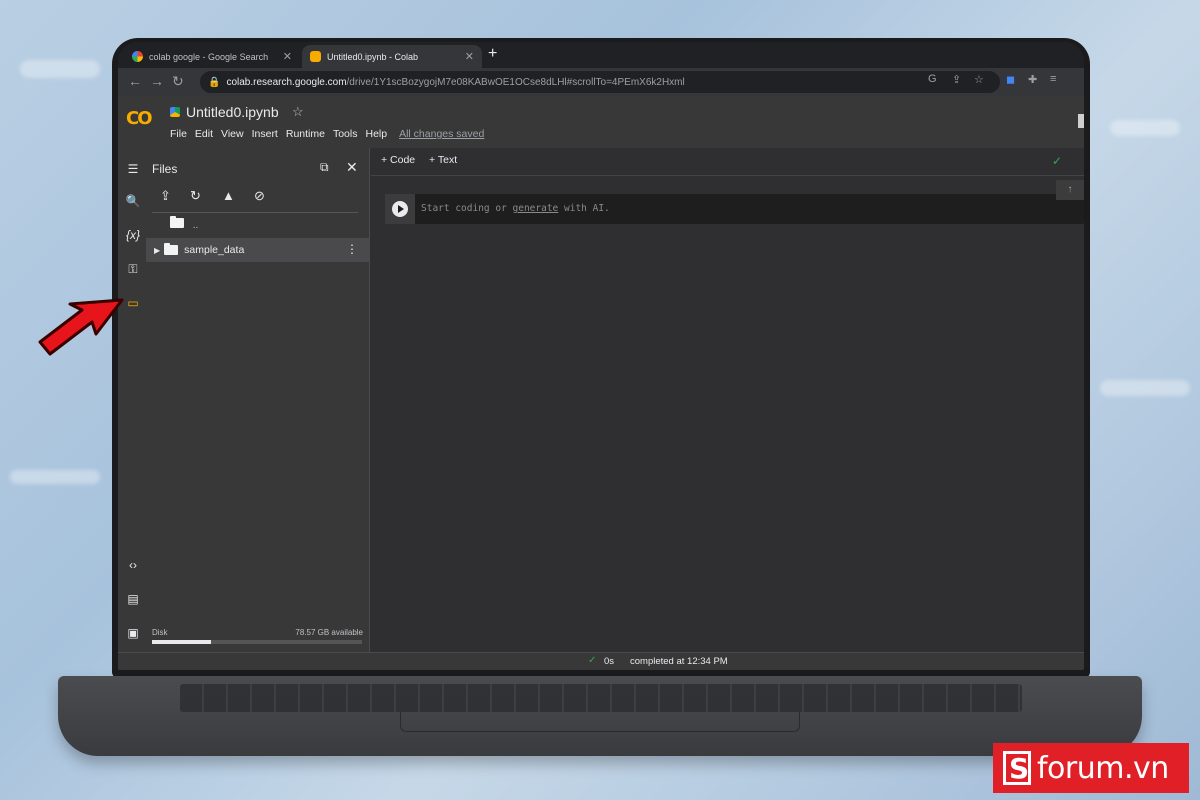 Image resolution: width=1200 pixels, height=800 pixels. Describe the element at coordinates (345, 134) in the screenshot. I see `menu-tools: Tools` at that location.